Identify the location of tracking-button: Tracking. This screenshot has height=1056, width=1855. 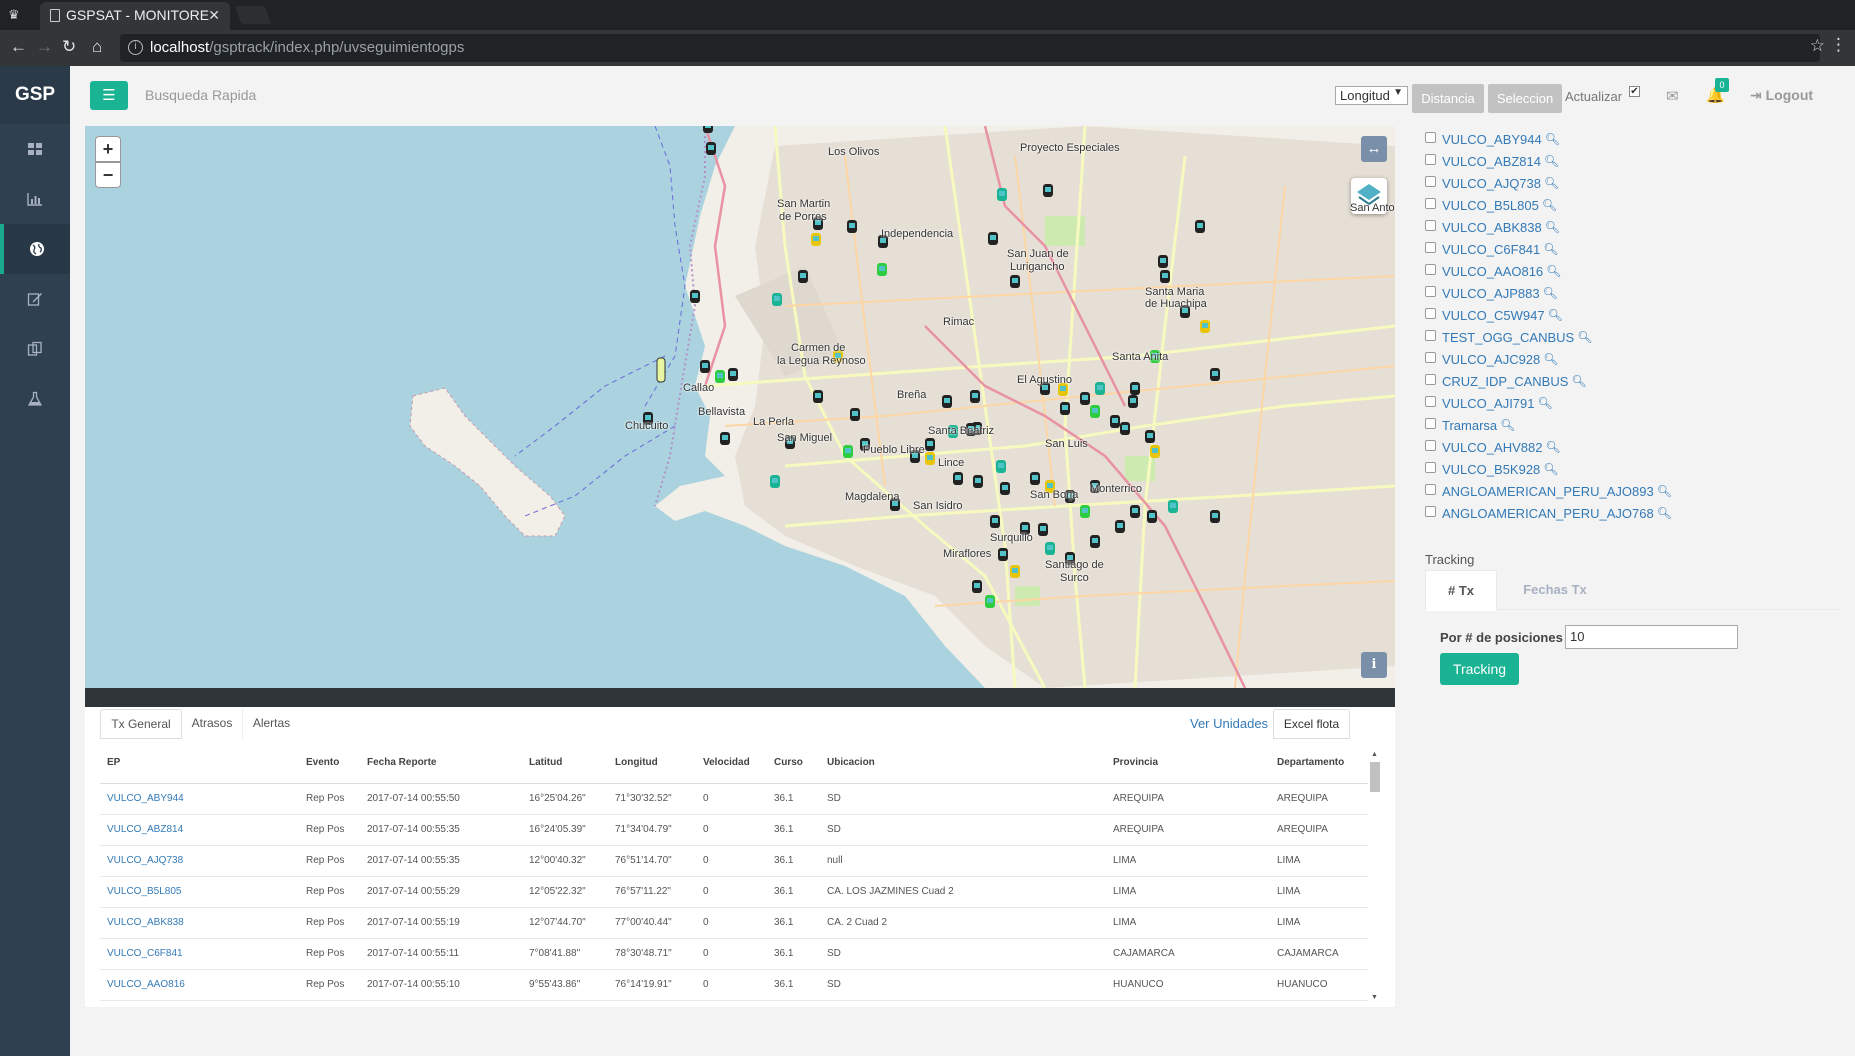
(1479, 669).